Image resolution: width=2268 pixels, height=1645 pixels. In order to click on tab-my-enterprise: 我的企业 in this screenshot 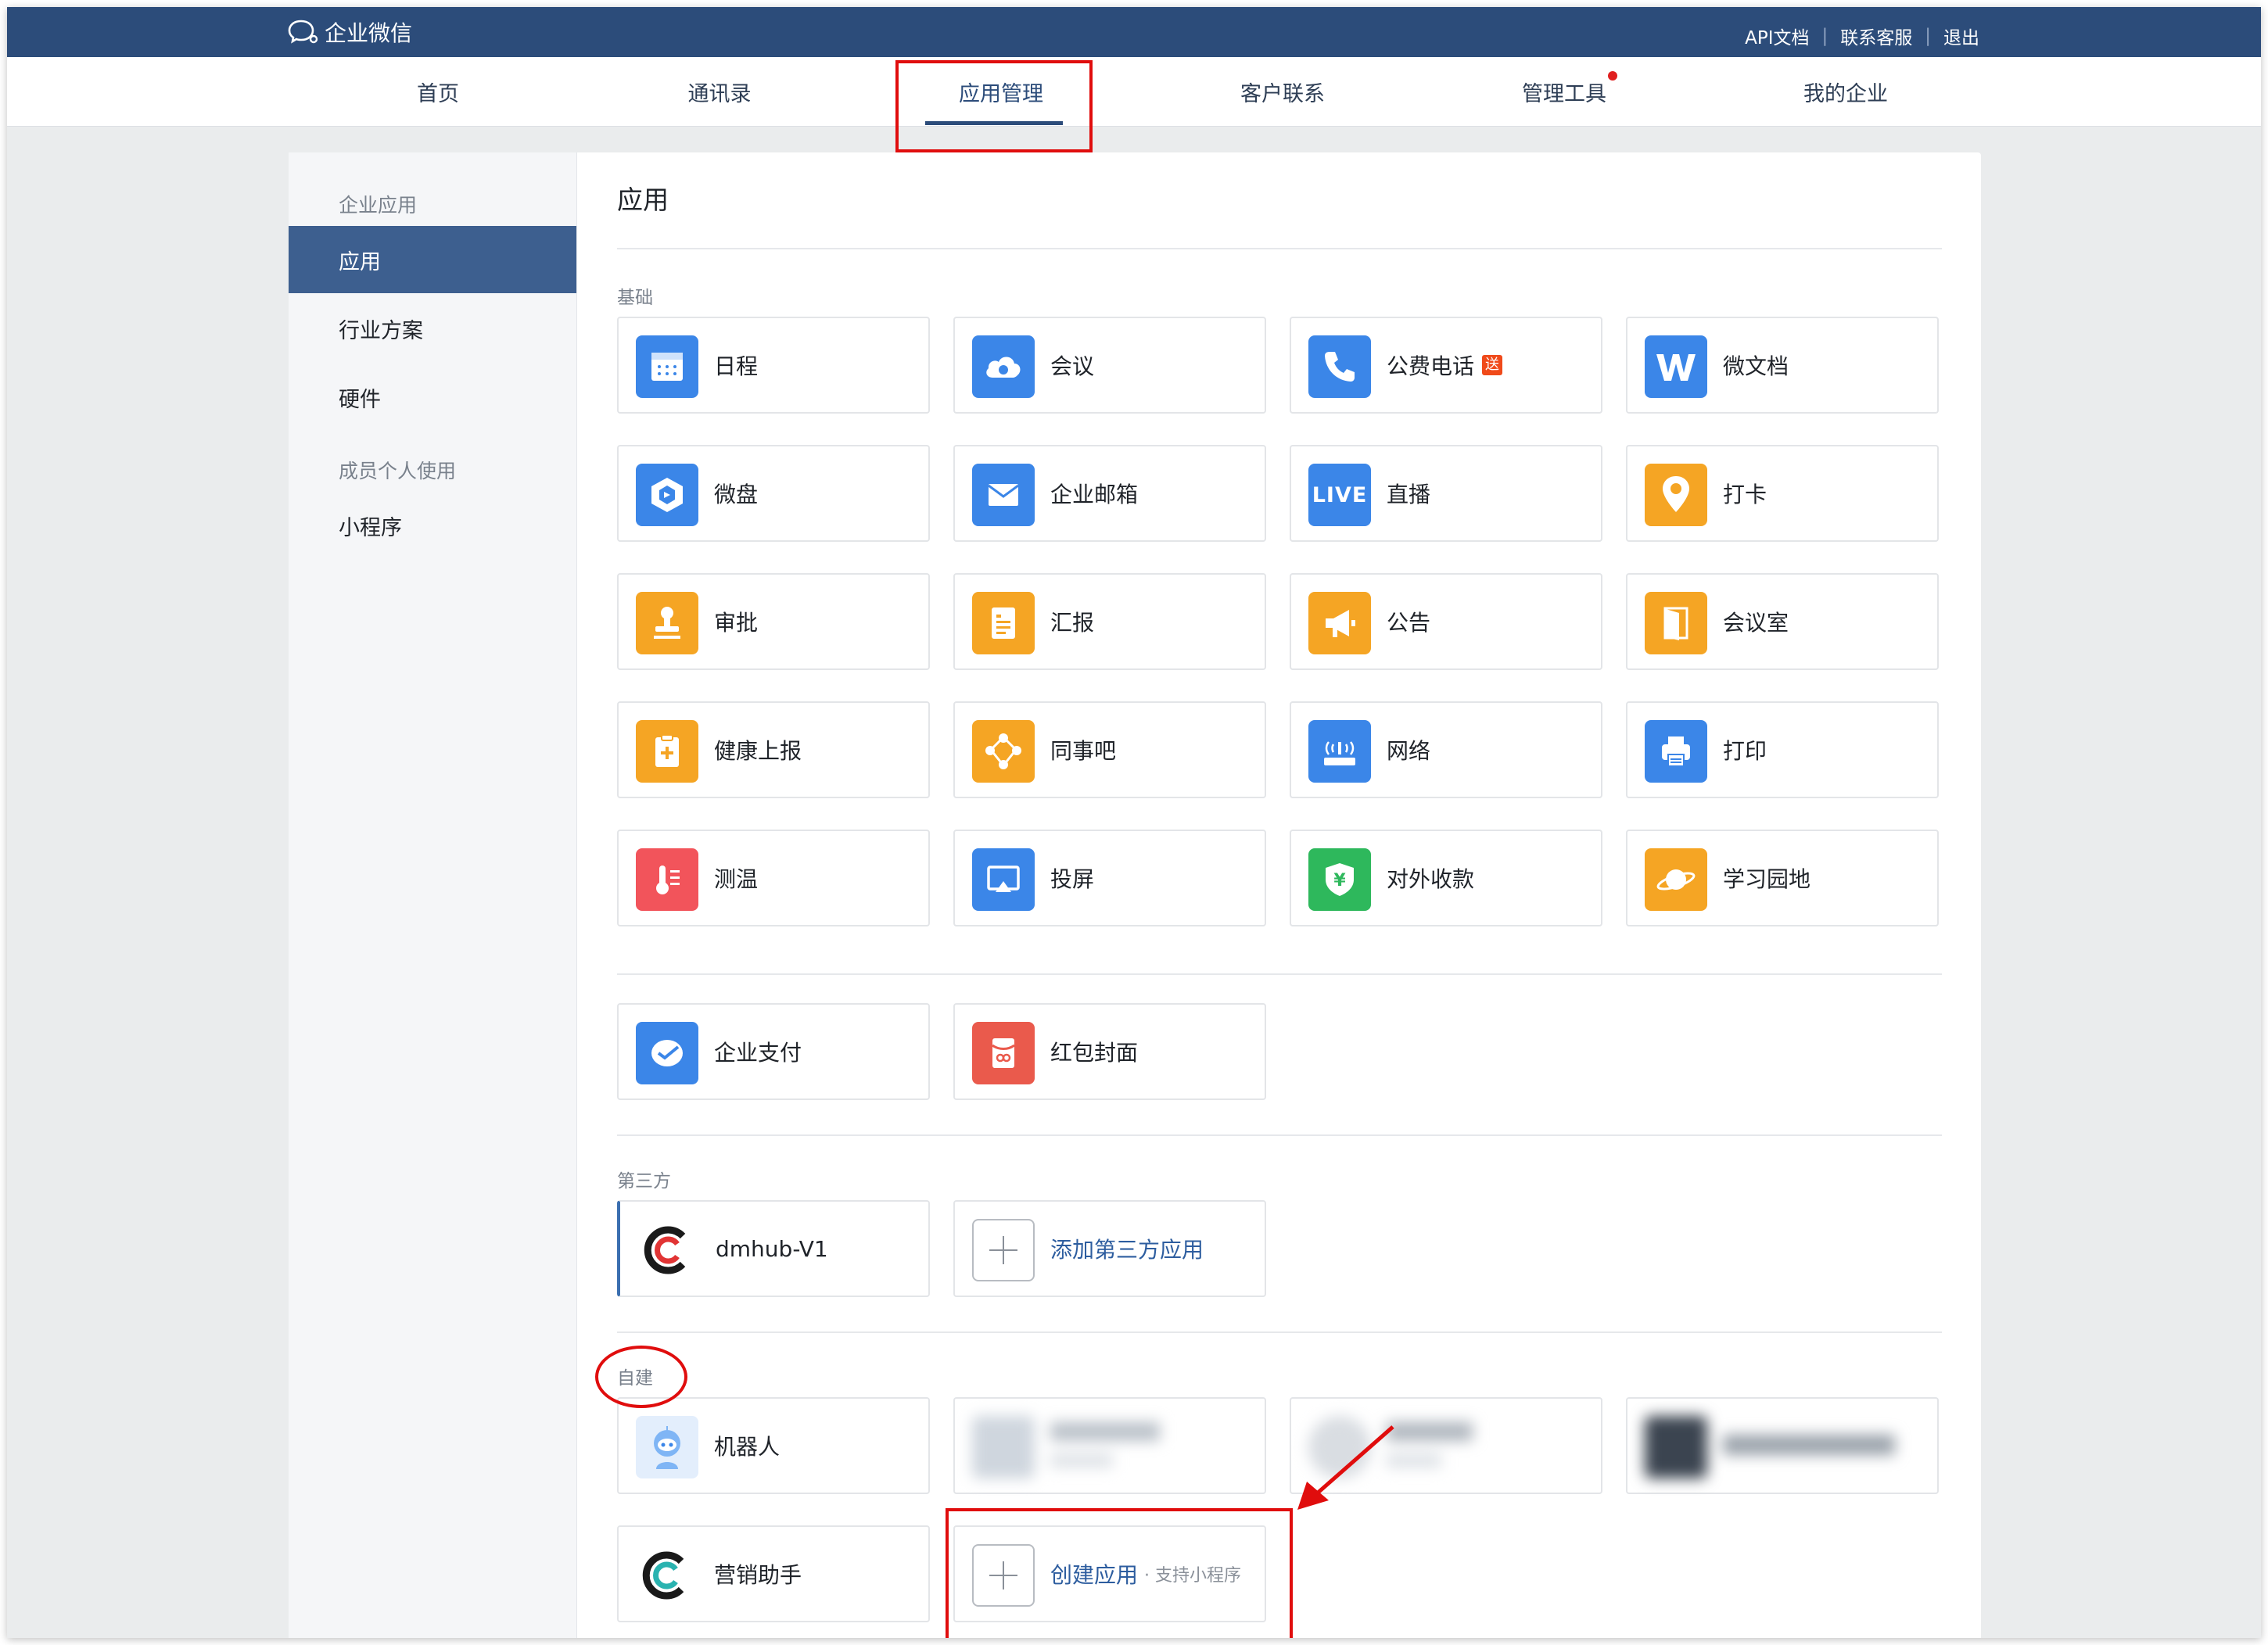, I will do `click(1845, 91)`.